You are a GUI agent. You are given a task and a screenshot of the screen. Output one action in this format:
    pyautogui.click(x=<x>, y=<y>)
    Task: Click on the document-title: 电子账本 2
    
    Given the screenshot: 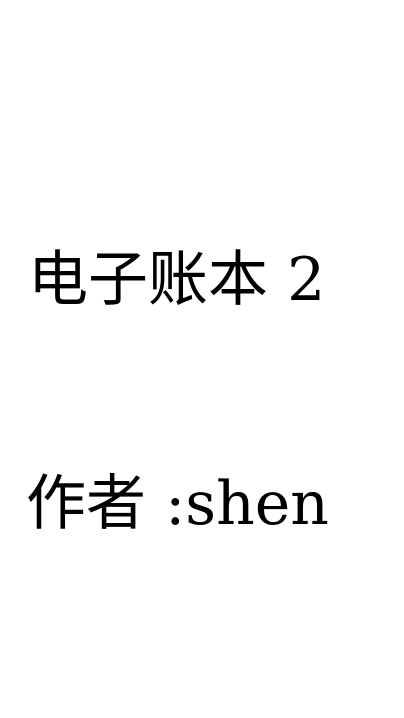 What is the action you would take?
    pyautogui.click(x=177, y=280)
    